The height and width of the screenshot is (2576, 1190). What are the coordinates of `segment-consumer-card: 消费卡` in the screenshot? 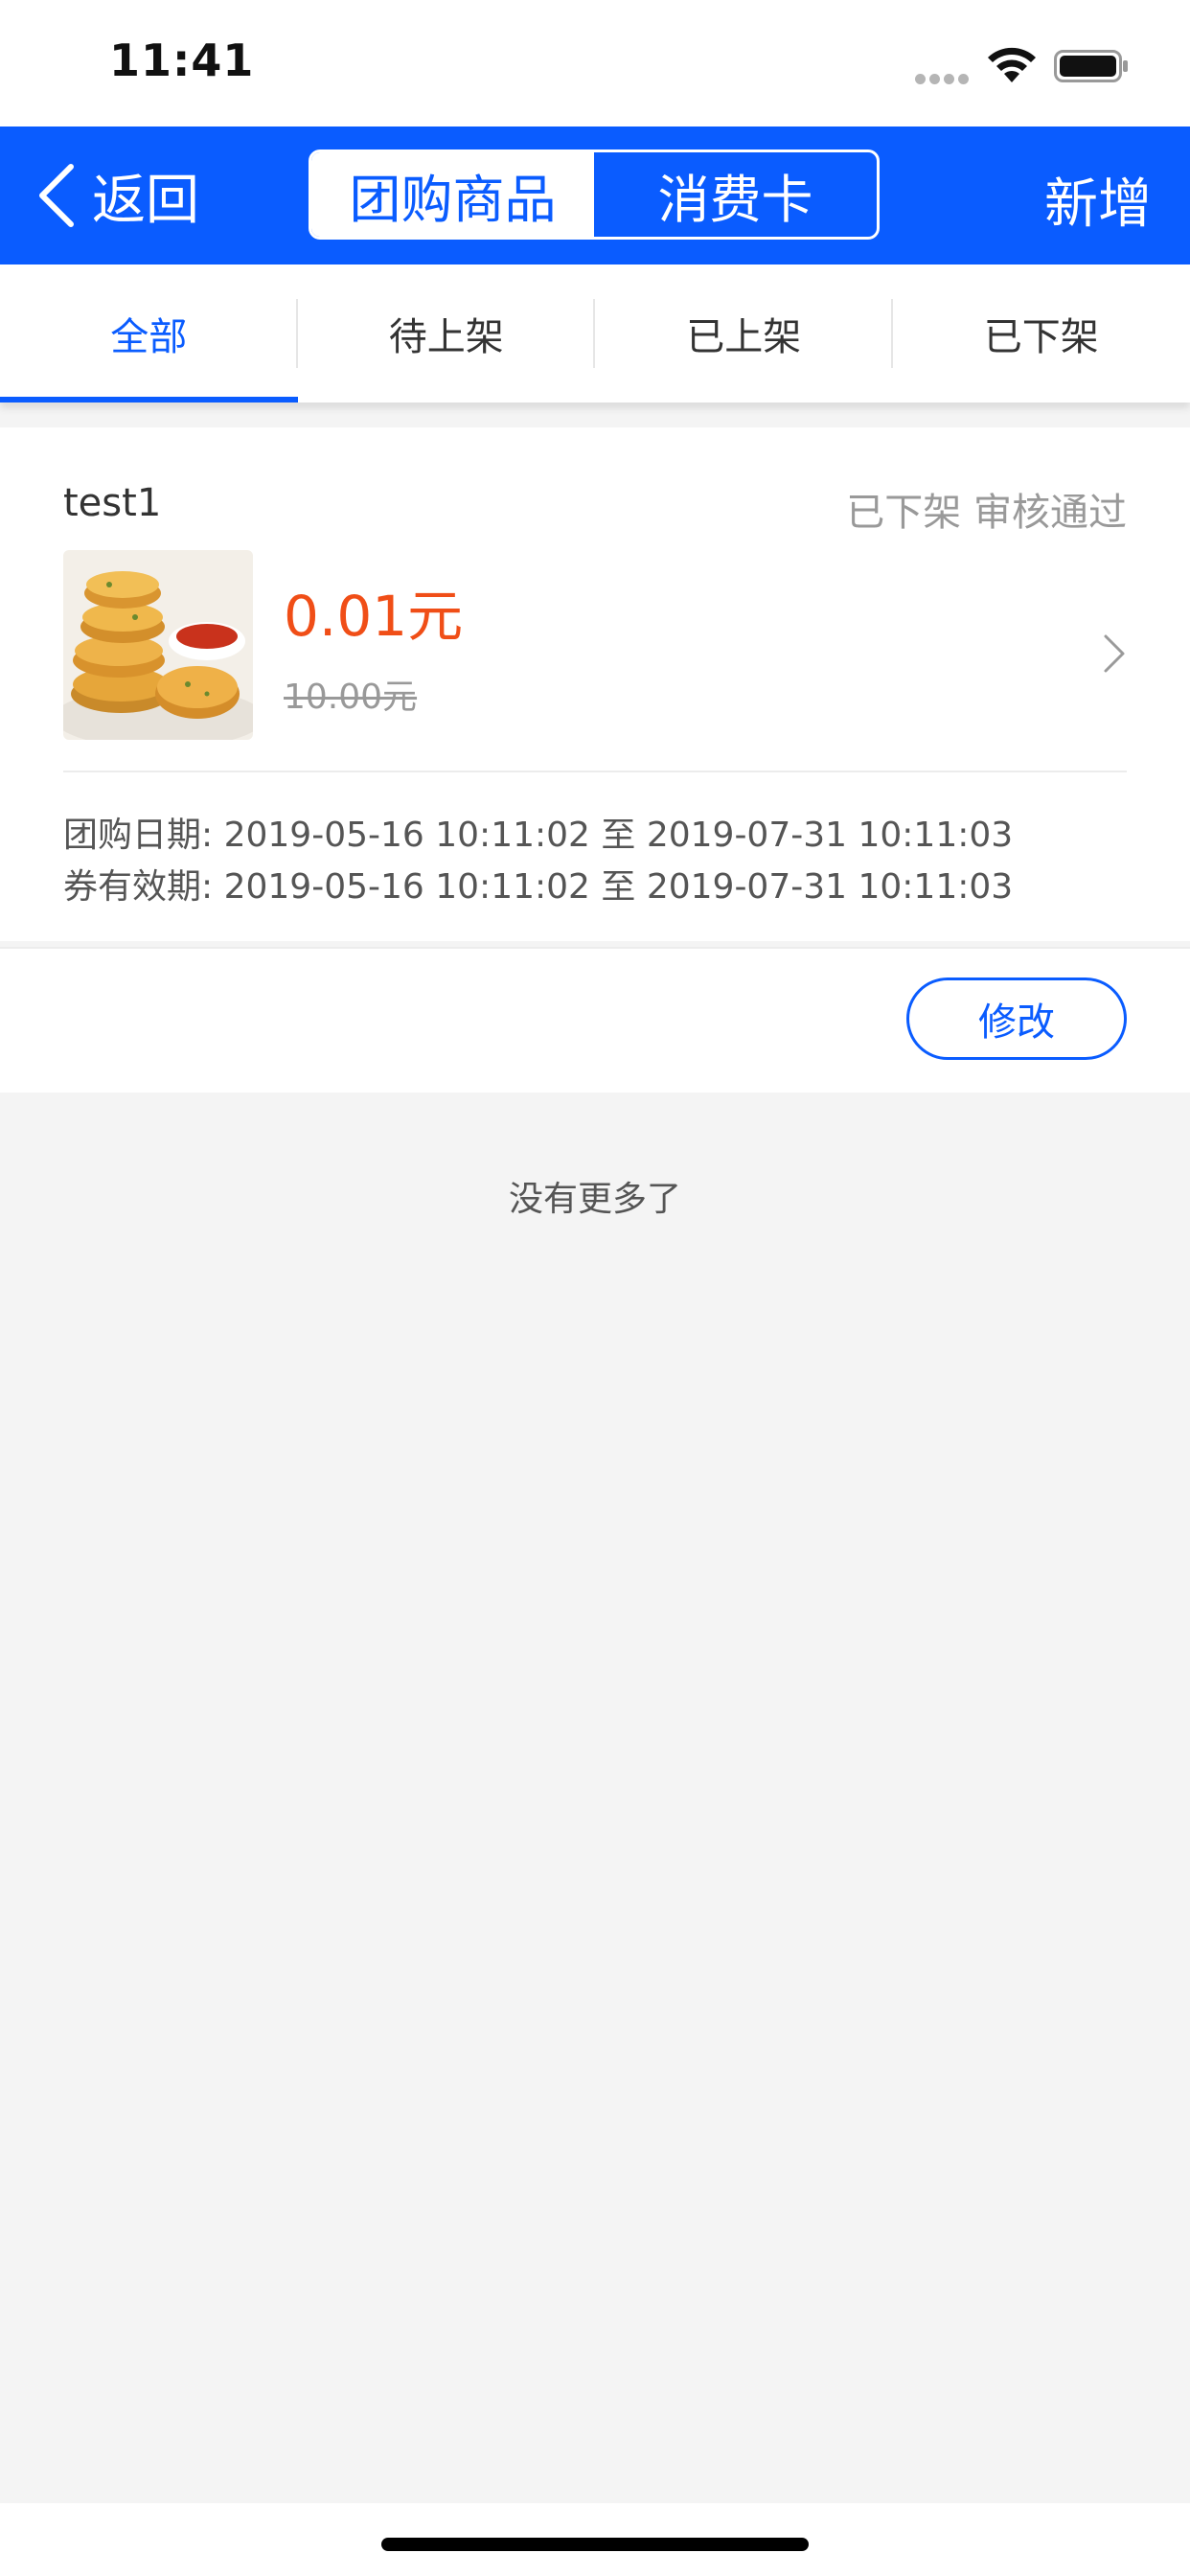 It's located at (735, 194).